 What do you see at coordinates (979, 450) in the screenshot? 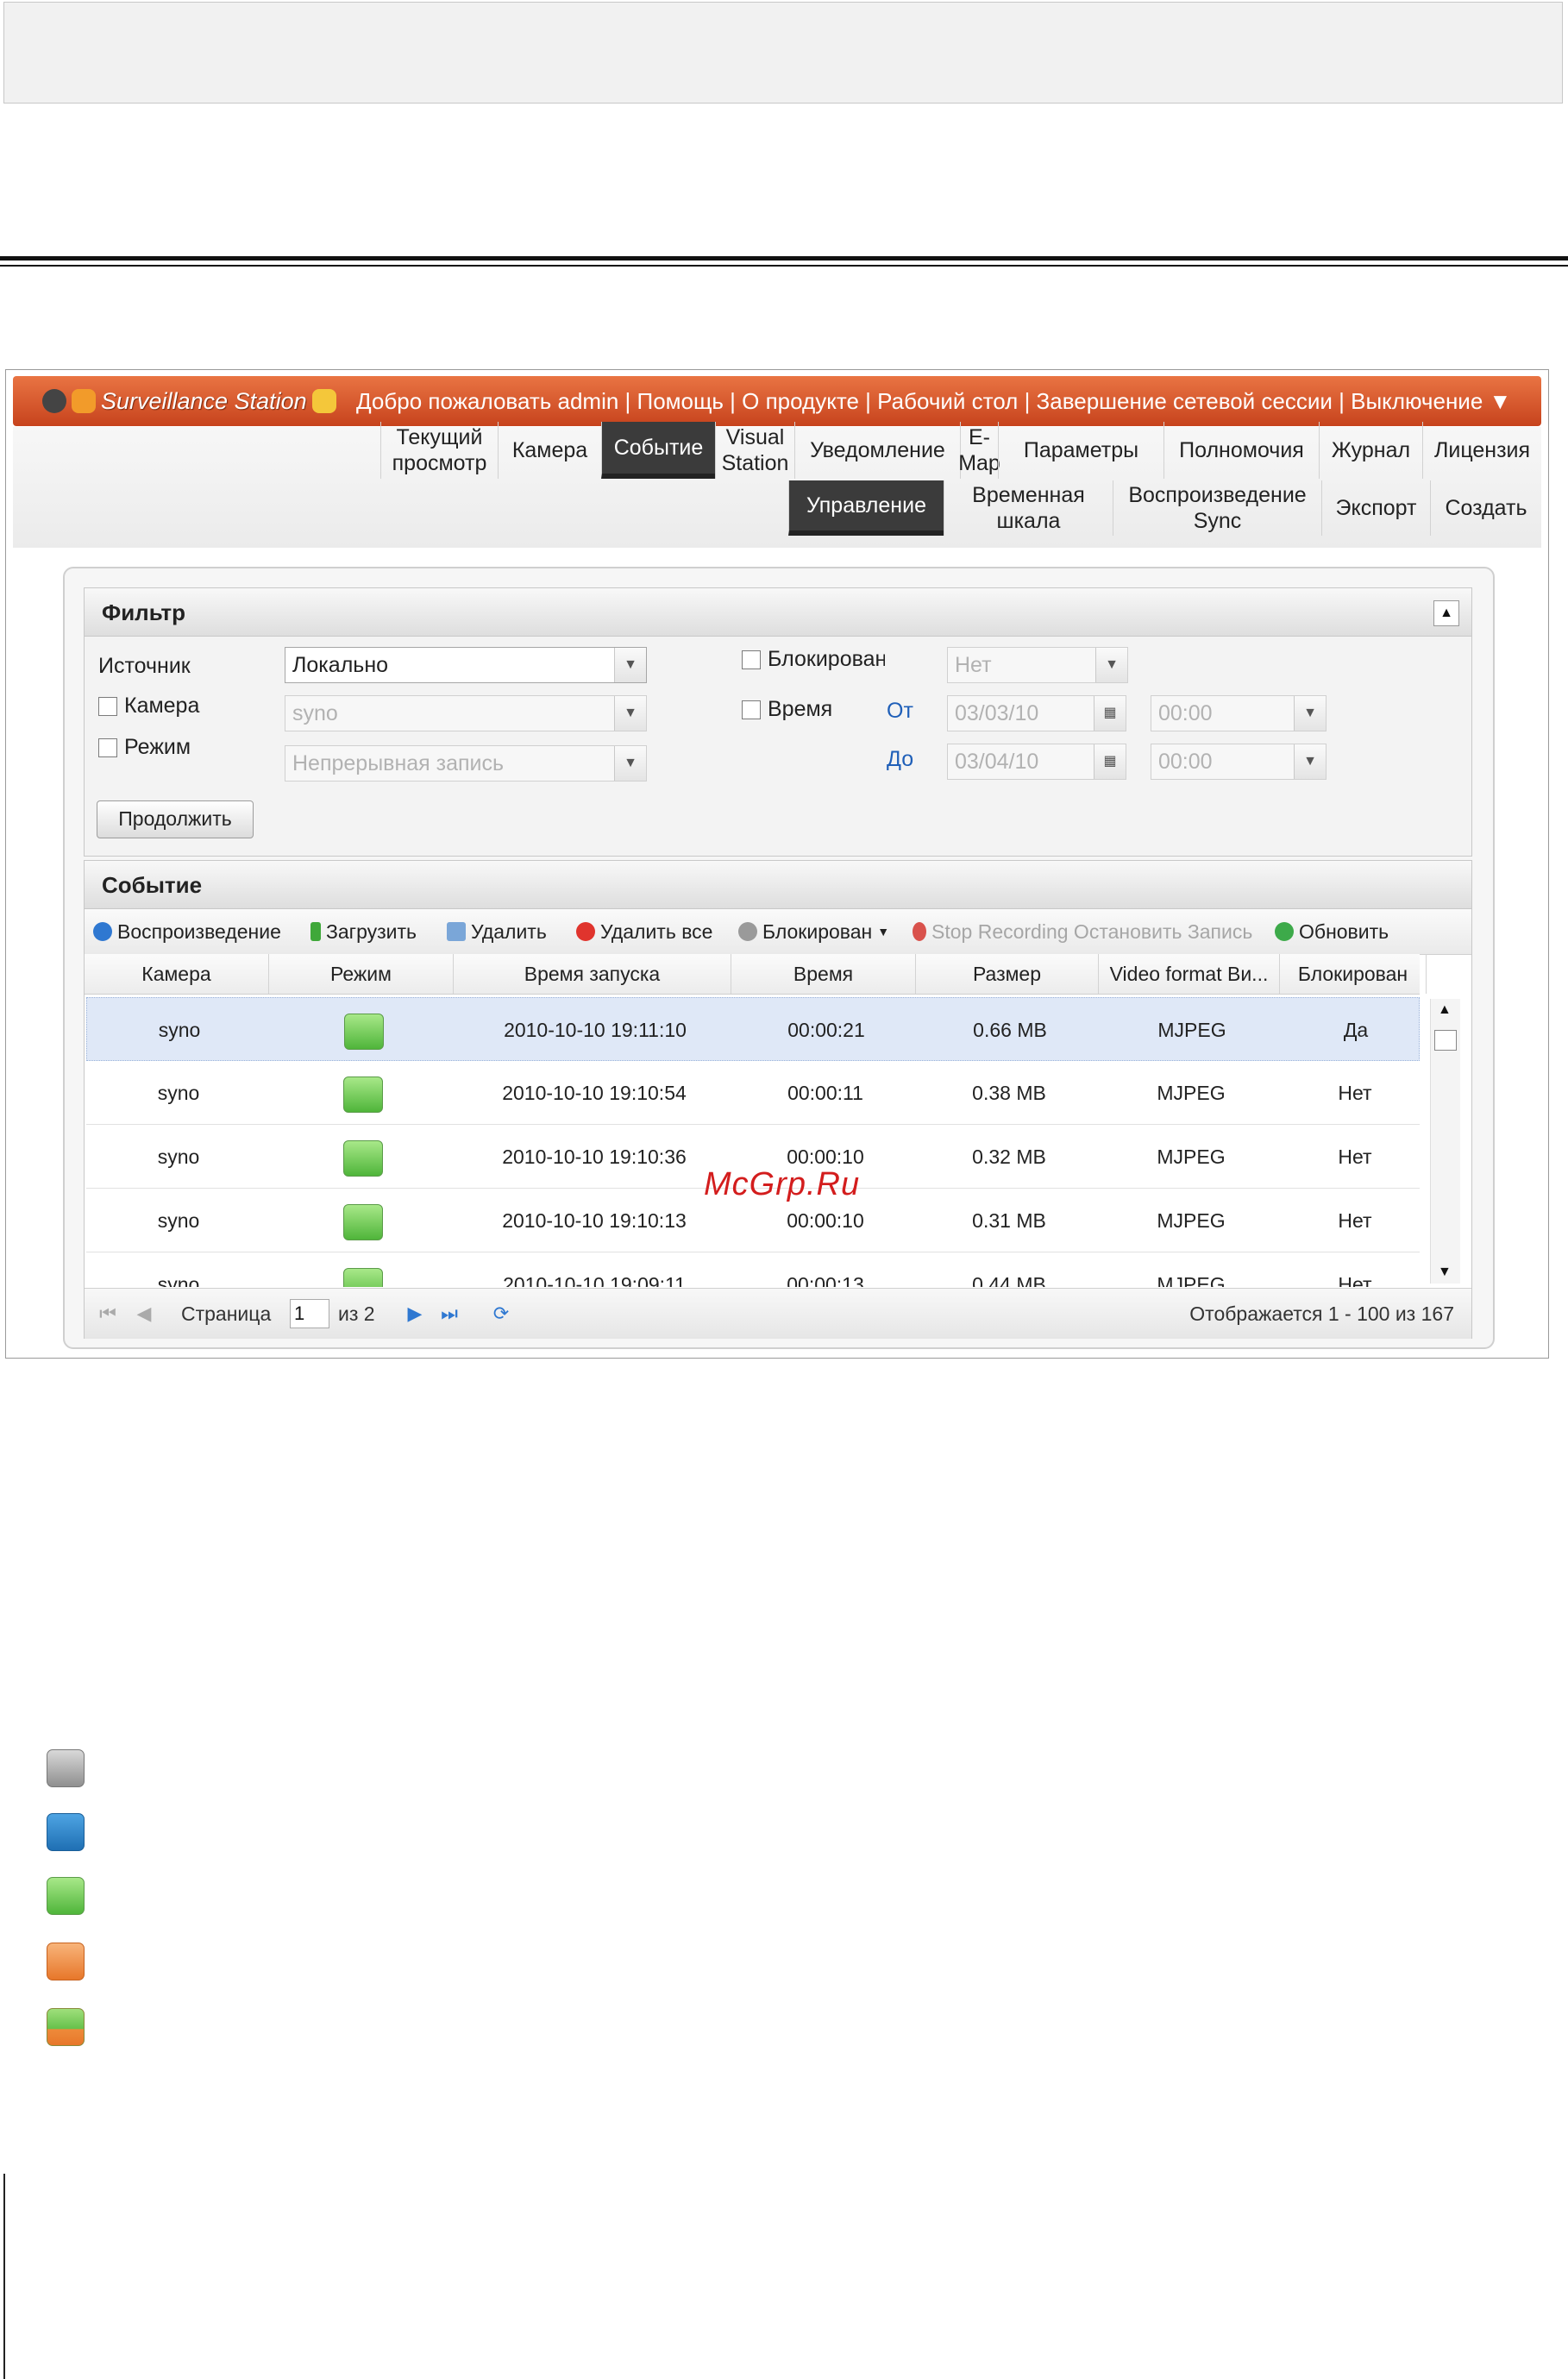
I see `tab-emap: E-Map` at bounding box center [979, 450].